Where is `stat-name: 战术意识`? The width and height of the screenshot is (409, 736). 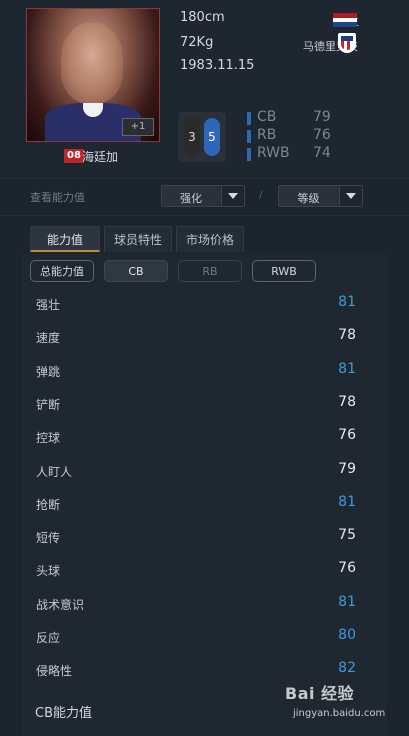
stat-name: 战术意识 is located at coordinates (60, 604).